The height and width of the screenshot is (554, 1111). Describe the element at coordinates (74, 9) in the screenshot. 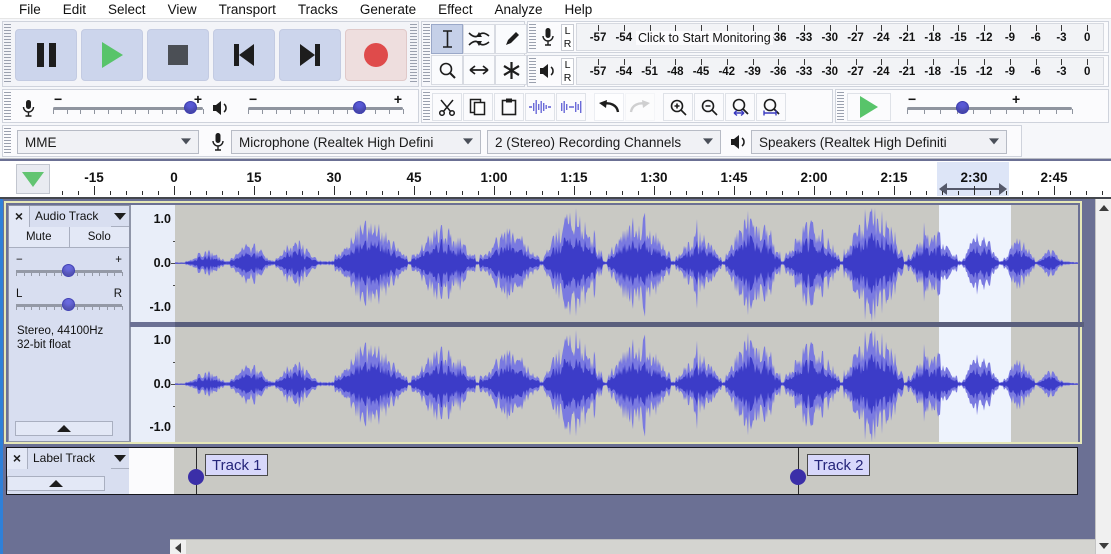

I see `menu-item-edit: Edit` at that location.